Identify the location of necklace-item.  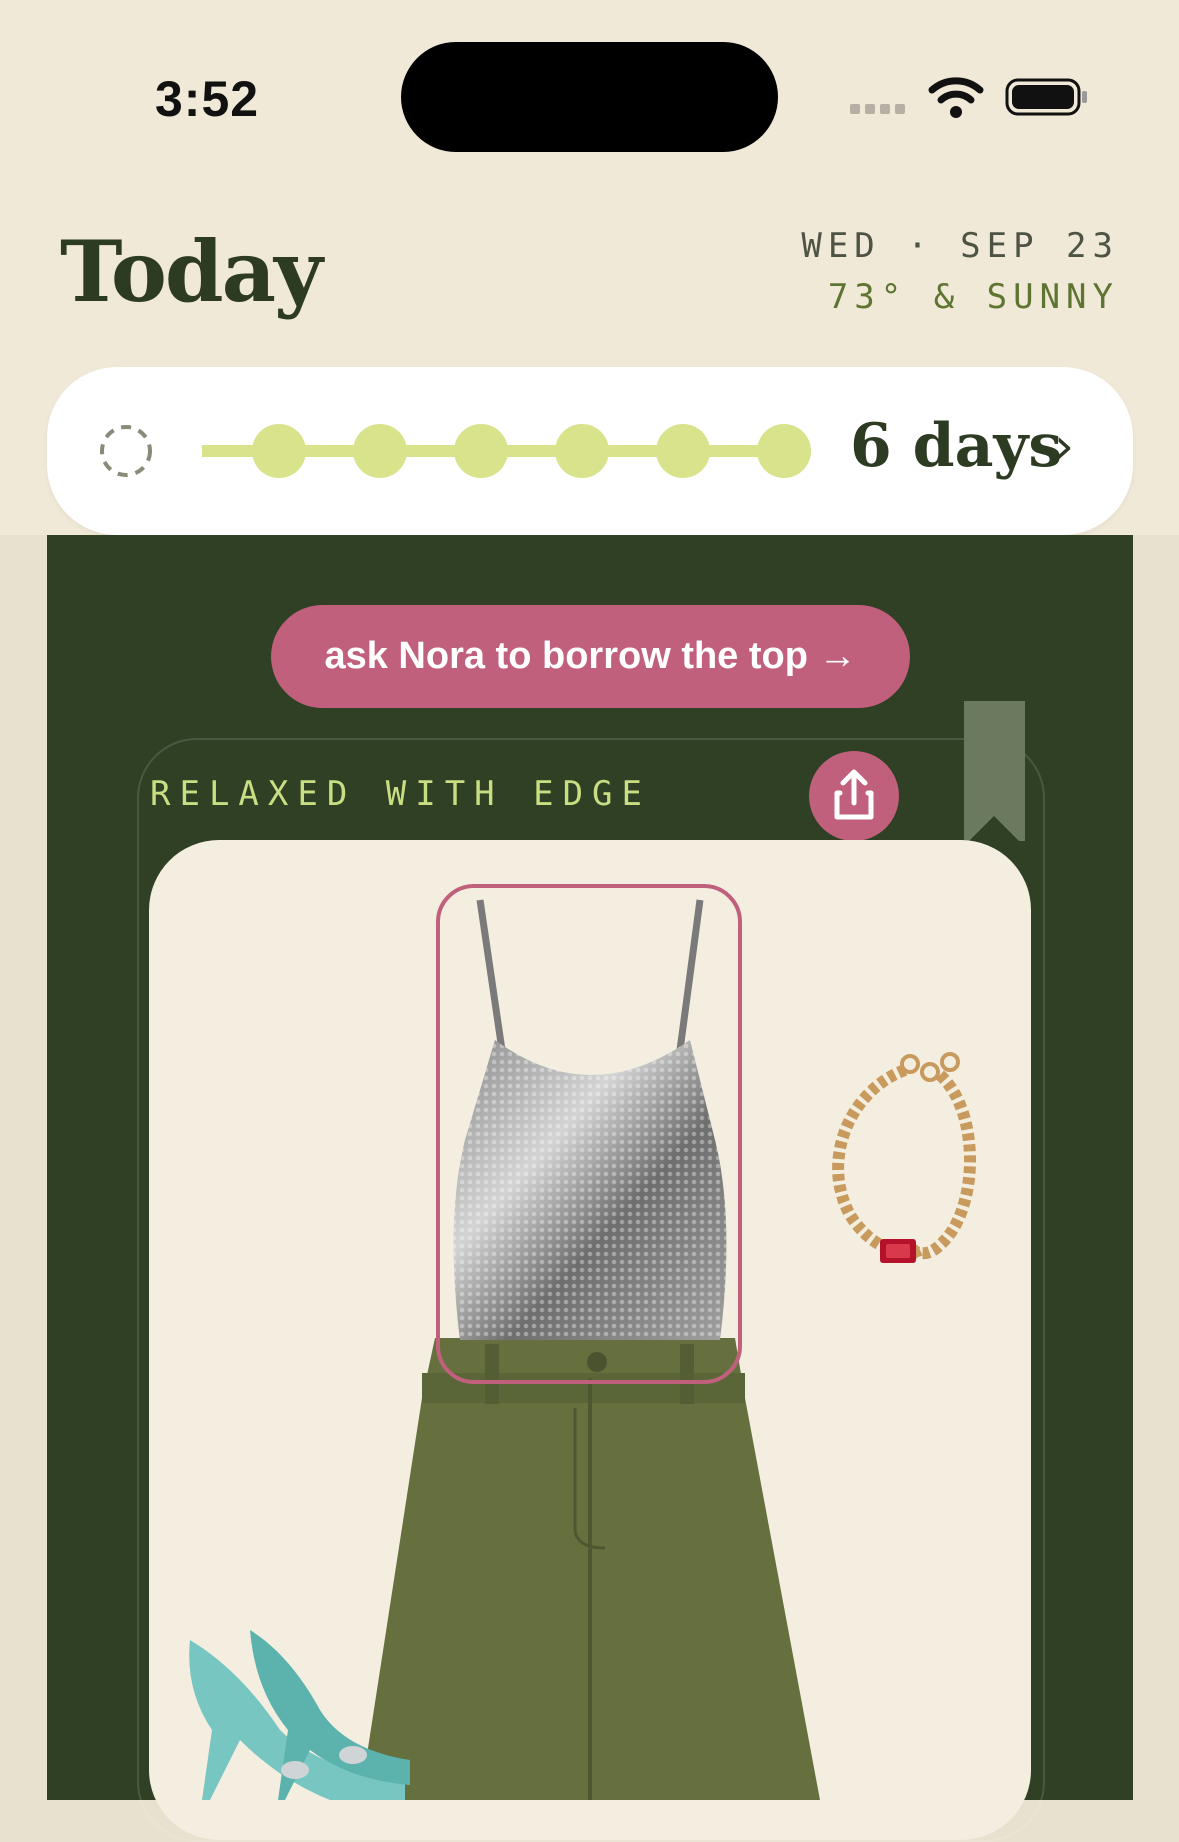
(900, 1162).